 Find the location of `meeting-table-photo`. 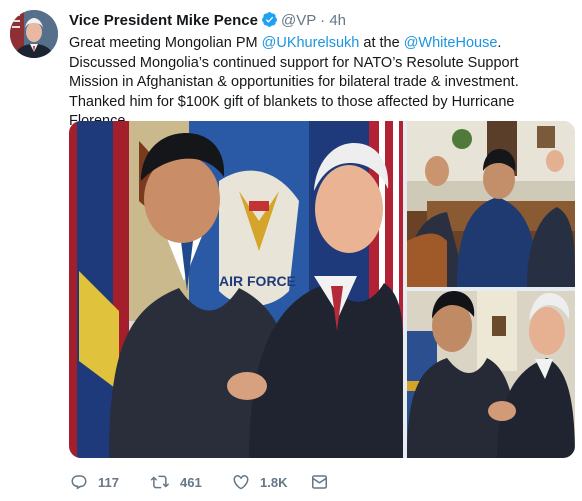

meeting-table-photo is located at coordinates (491, 204).